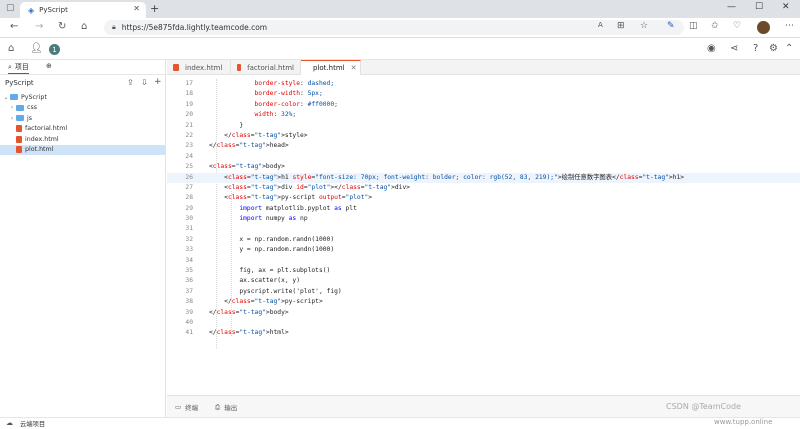 Image resolution: width=800 pixels, height=429 pixels. What do you see at coordinates (731, 7) in the screenshot?
I see `minimize-button: —` at bounding box center [731, 7].